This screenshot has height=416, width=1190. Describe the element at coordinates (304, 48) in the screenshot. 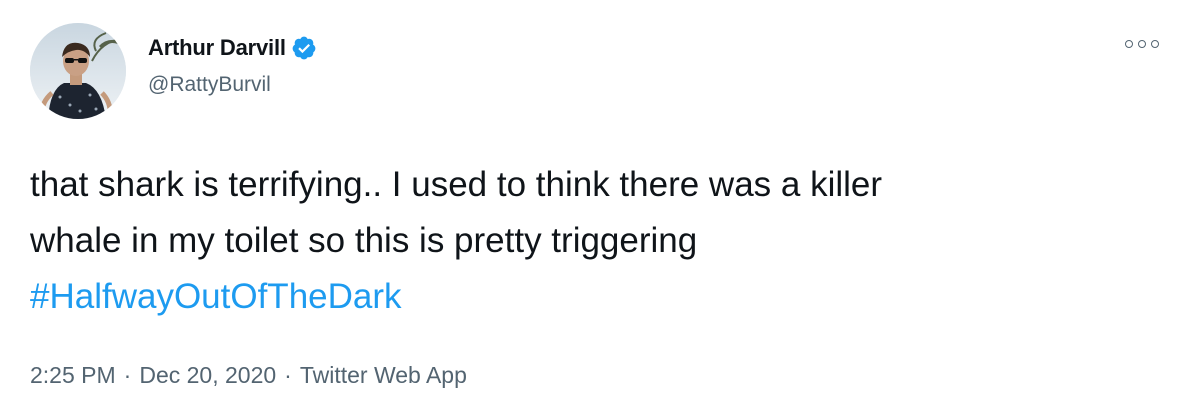

I see `verified-badge-icon` at that location.